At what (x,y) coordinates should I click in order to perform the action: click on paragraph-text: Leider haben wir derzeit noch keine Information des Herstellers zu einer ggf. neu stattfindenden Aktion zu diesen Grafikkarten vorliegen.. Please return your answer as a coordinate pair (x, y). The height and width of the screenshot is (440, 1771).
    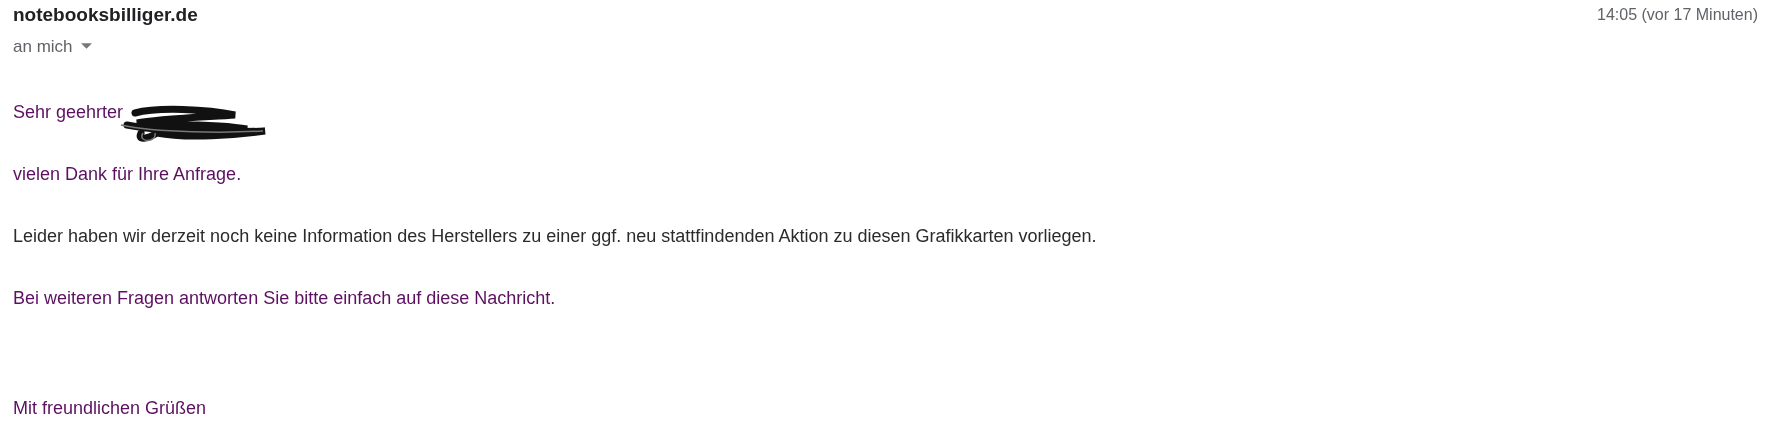
    Looking at the image, I should click on (555, 236).